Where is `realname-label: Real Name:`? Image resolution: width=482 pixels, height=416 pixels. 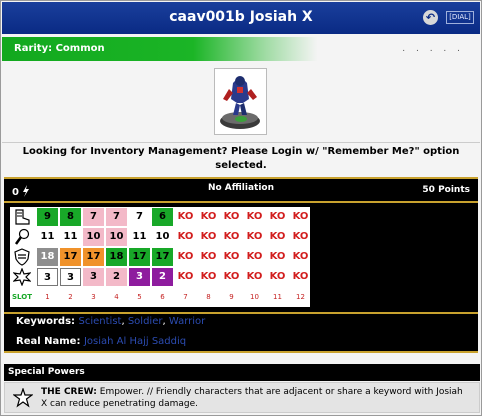 realname-label: Real Name: is located at coordinates (48, 341).